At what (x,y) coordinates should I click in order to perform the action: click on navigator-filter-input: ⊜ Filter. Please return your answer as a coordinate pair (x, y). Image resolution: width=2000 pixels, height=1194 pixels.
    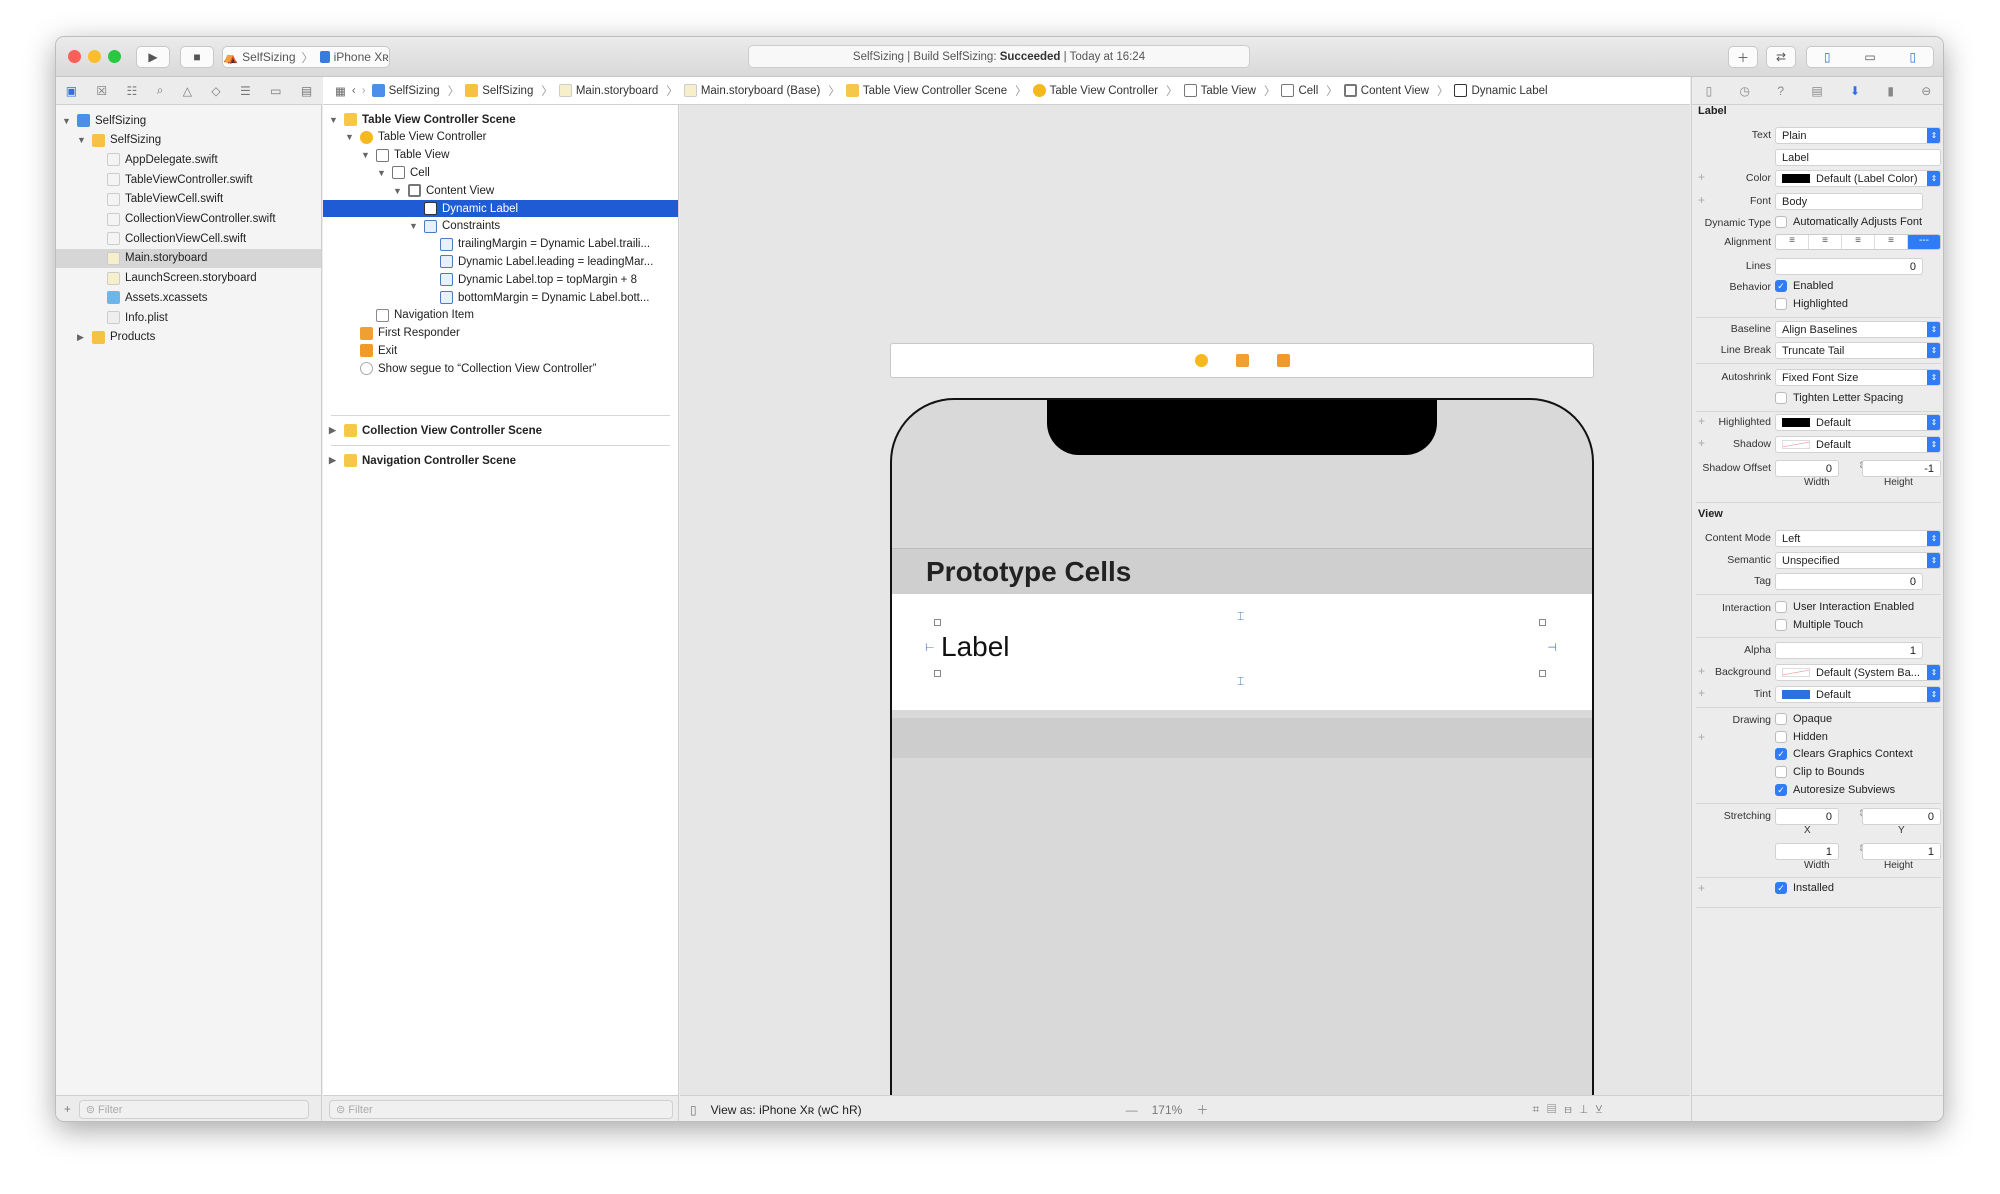
    Looking at the image, I should click on (193, 1109).